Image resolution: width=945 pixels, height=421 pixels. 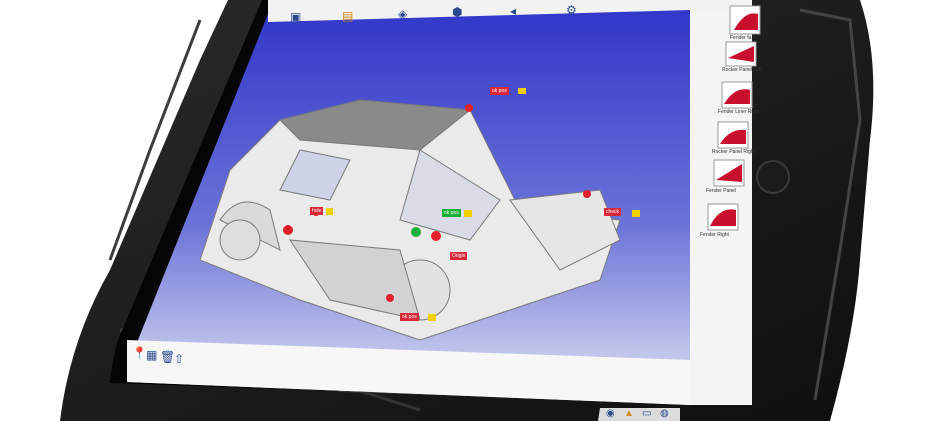 What do you see at coordinates (773, 177) in the screenshot?
I see `home-button` at bounding box center [773, 177].